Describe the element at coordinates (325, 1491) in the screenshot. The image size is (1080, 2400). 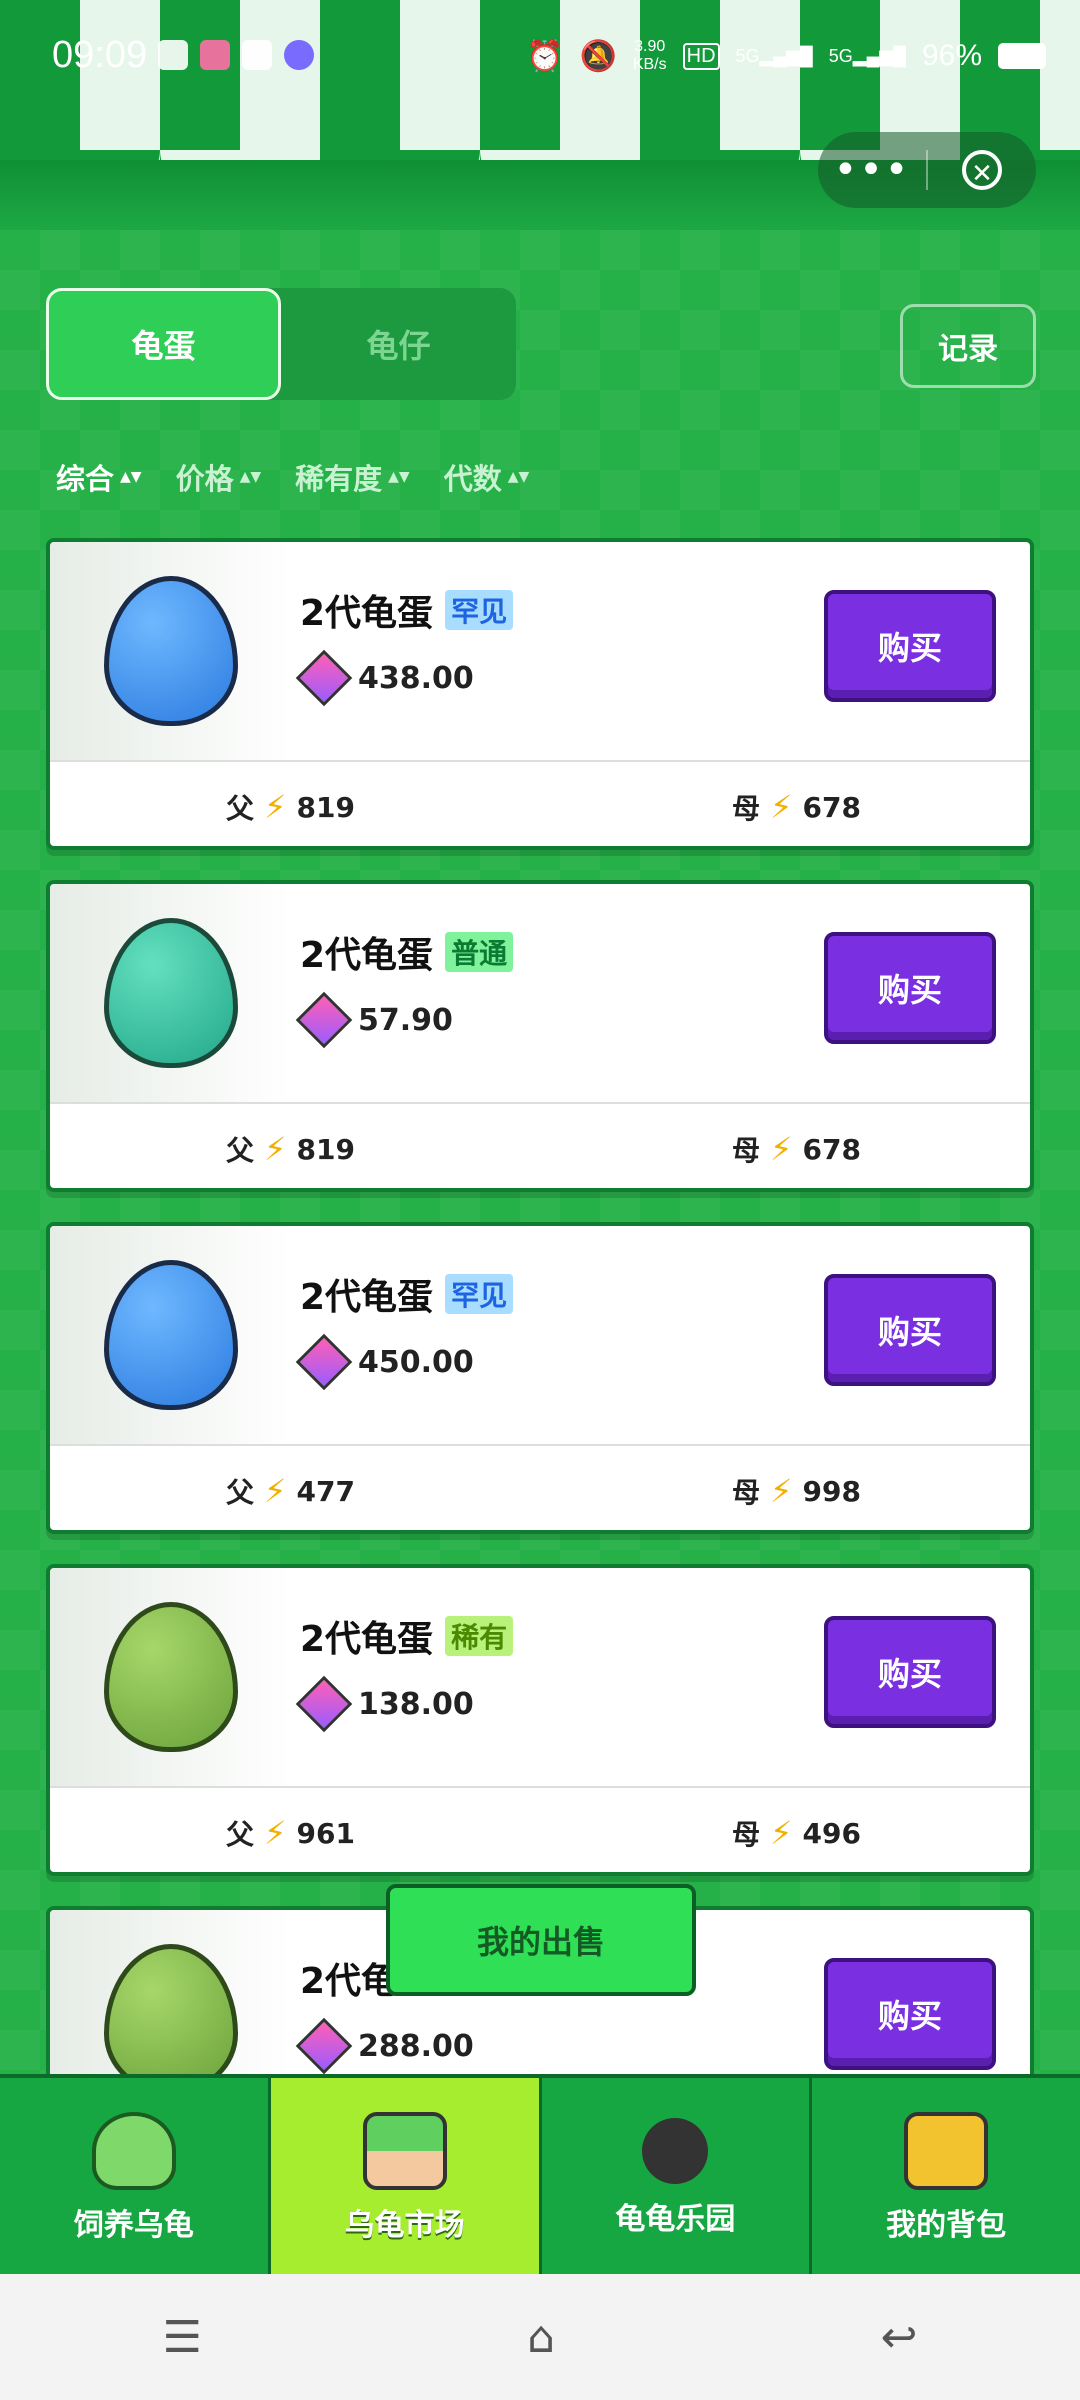
I see `father-value: 477` at that location.